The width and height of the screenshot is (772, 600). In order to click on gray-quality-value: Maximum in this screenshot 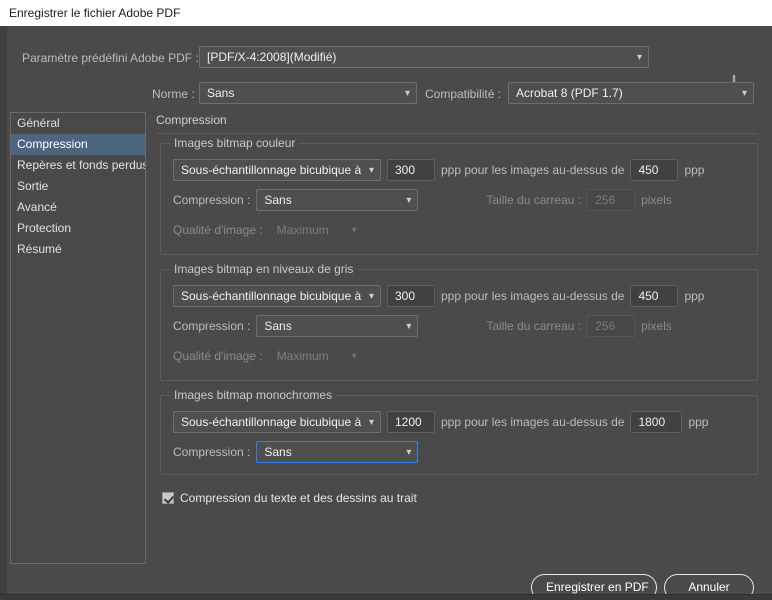, I will do `click(302, 356)`.